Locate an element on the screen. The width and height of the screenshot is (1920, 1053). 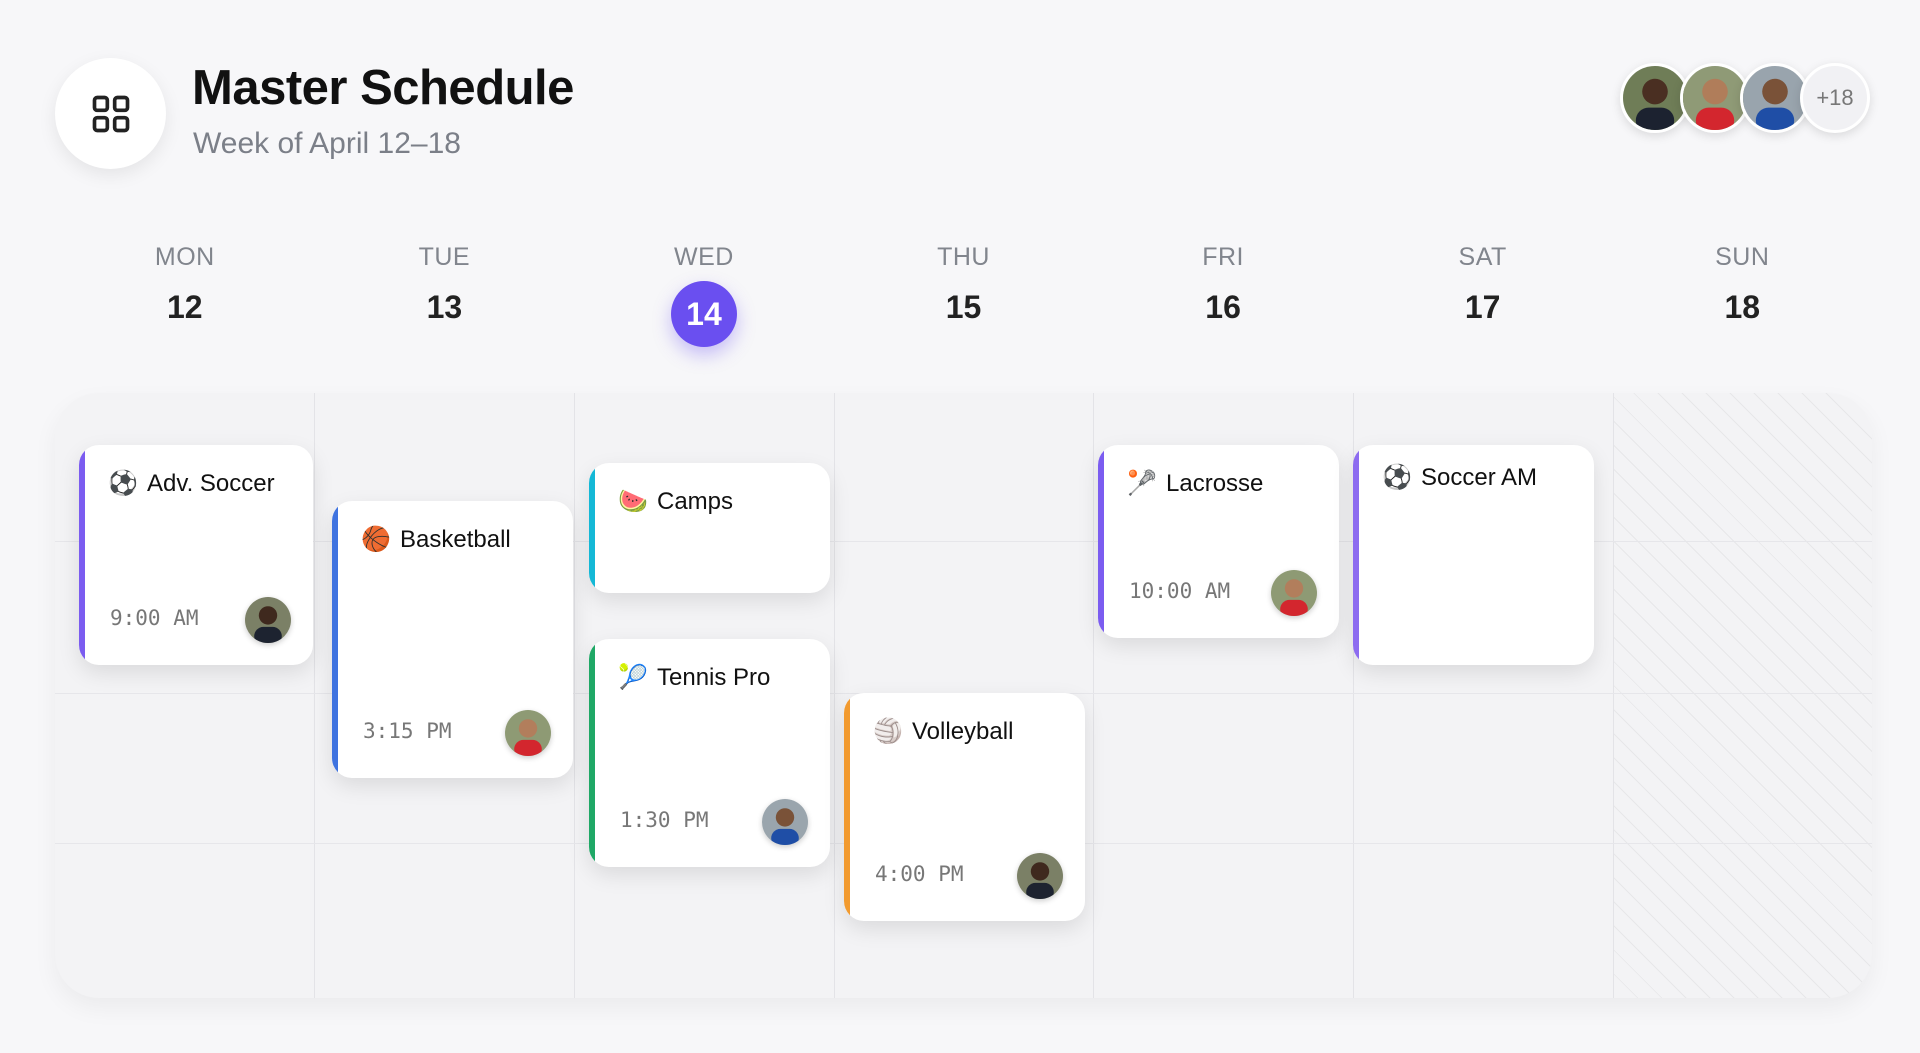
event-time: 4:00 PM is located at coordinates (919, 874).